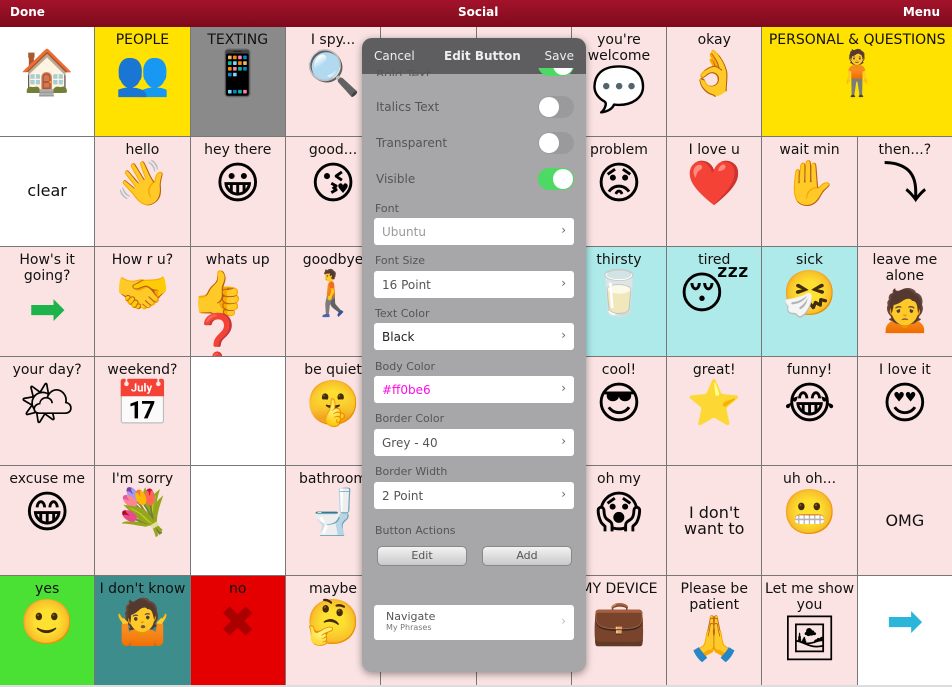 This screenshot has width=952, height=687. What do you see at coordinates (474, 231) in the screenshot?
I see `font-field: Ubuntu ›` at bounding box center [474, 231].